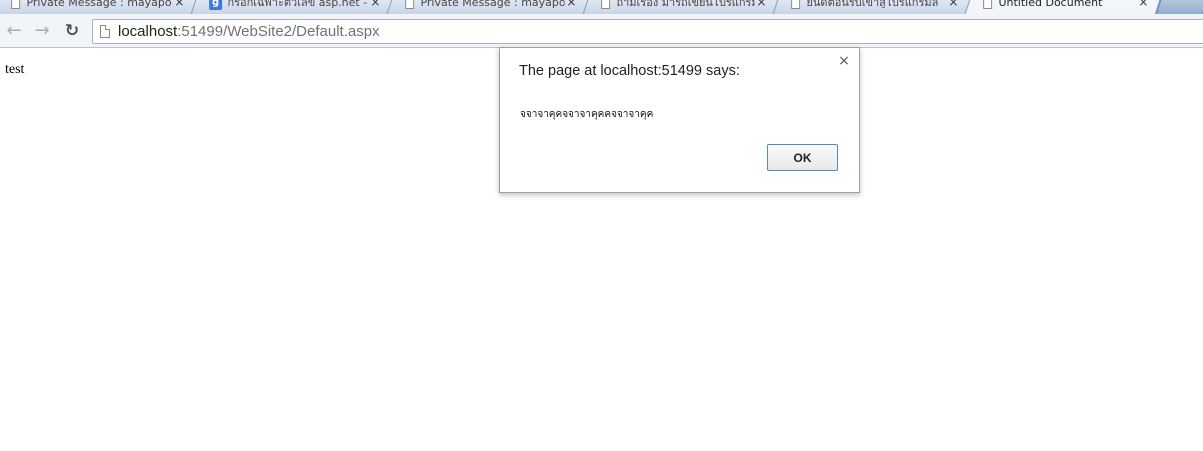 Image resolution: width=1203 pixels, height=451 pixels. I want to click on tab-title: ถามเรื่อง มารถเขียนโปรแกรม, so click(685, 4).